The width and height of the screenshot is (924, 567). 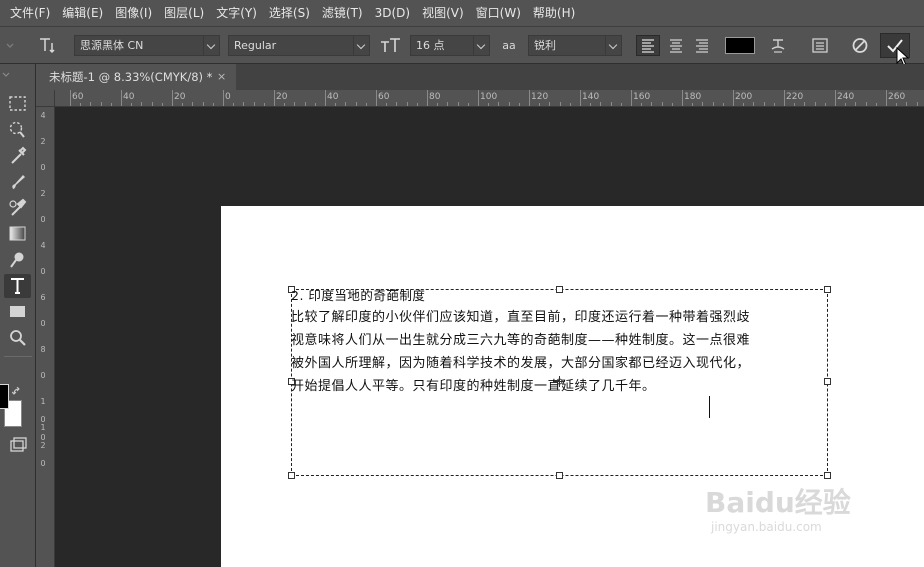 I want to click on history-brush-tool-icon, so click(x=17, y=208).